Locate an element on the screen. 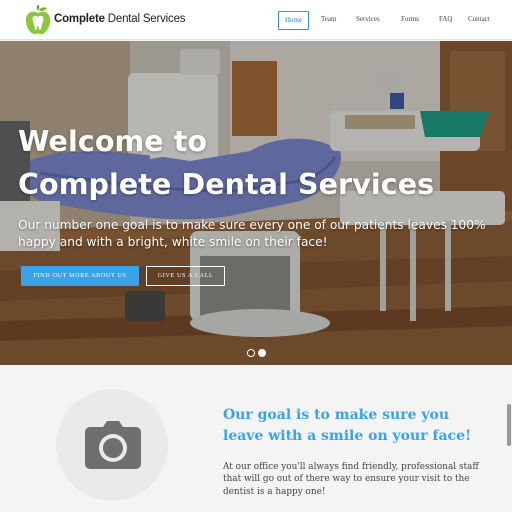 The image size is (512, 512). photo-placeholder is located at coordinates (112, 445).